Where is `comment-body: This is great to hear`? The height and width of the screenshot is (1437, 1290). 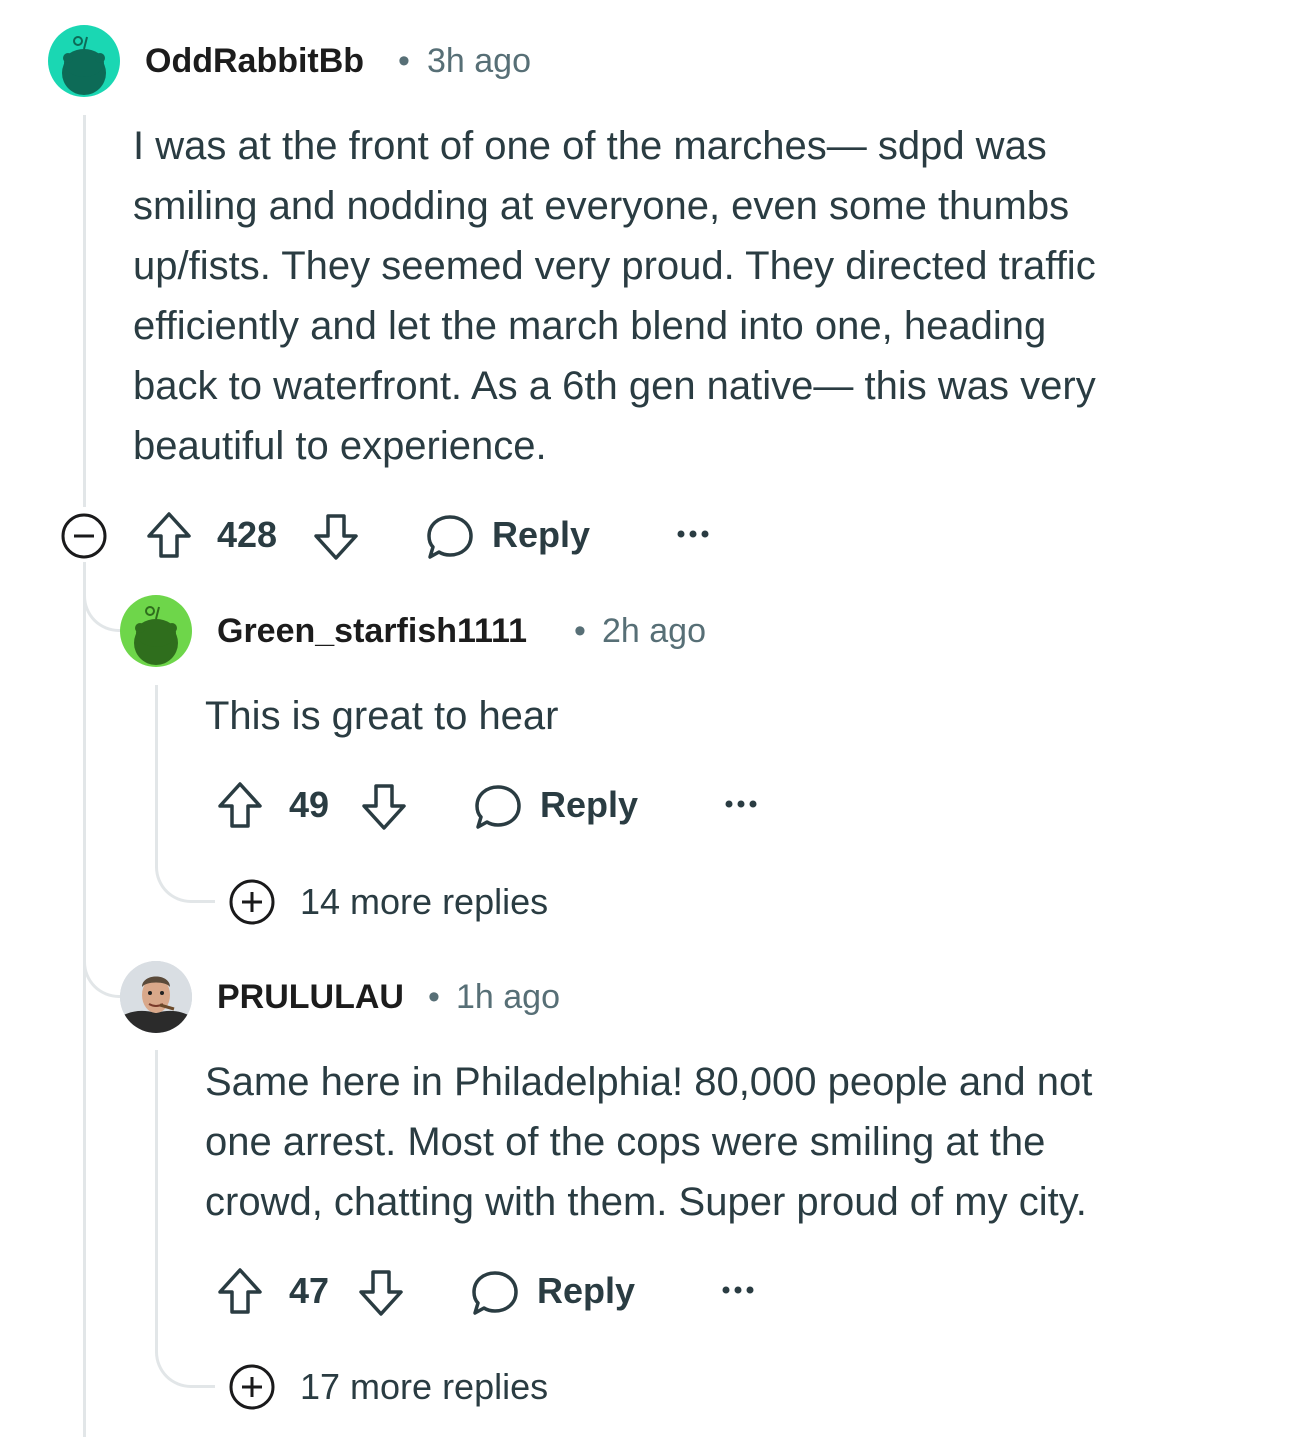 comment-body: This is great to hear is located at coordinates (382, 716).